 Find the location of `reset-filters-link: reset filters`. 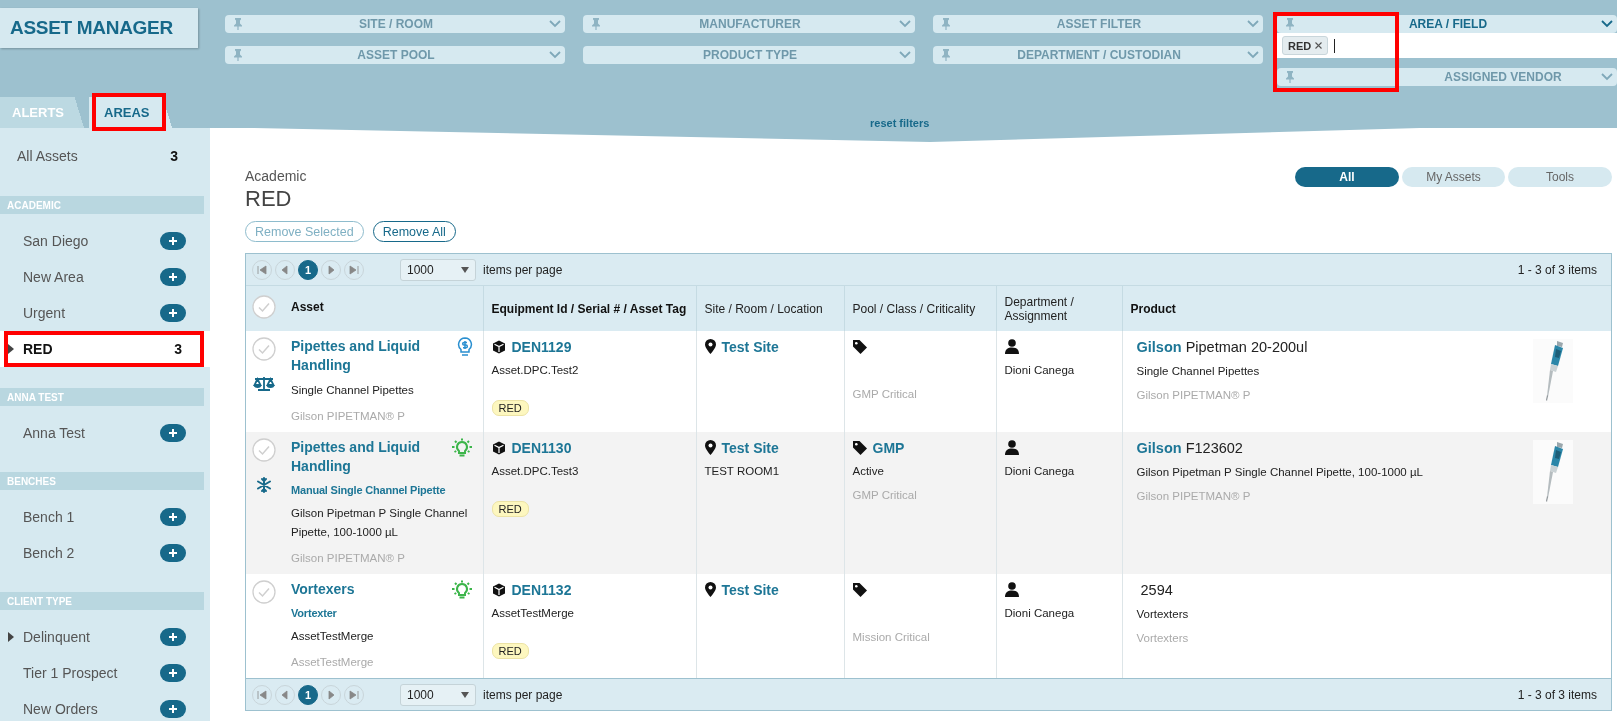

reset-filters-link: reset filters is located at coordinates (900, 123).